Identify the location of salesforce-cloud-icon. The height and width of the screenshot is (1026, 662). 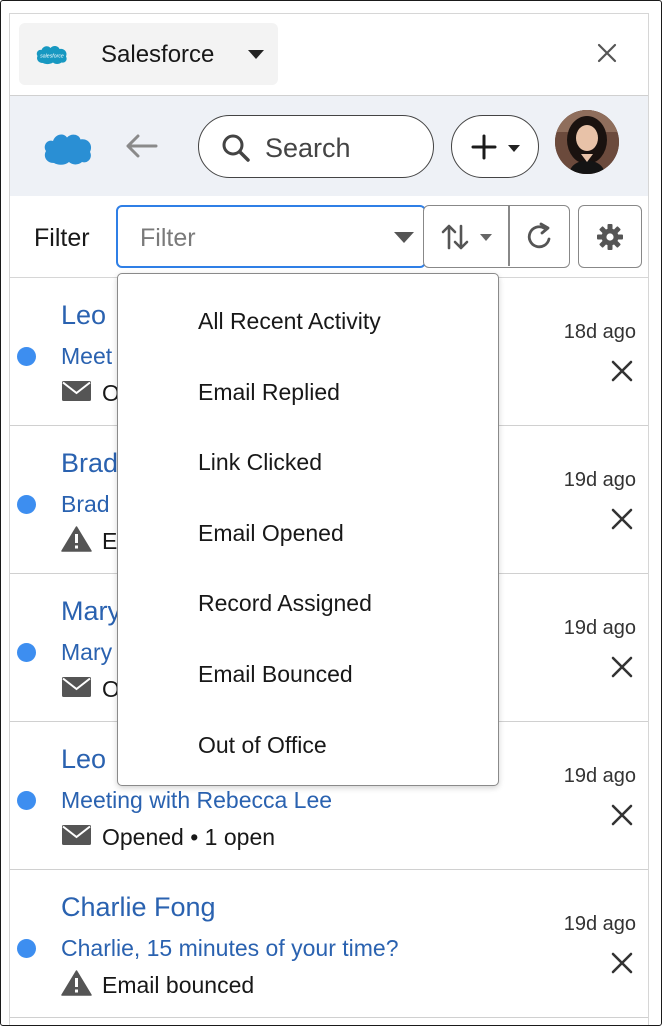
(68, 148).